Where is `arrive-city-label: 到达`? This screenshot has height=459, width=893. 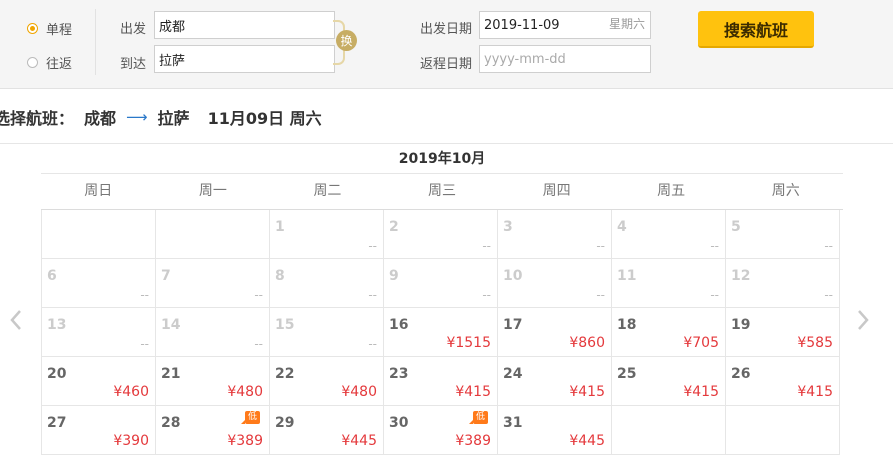
arrive-city-label: 到达 is located at coordinates (133, 64).